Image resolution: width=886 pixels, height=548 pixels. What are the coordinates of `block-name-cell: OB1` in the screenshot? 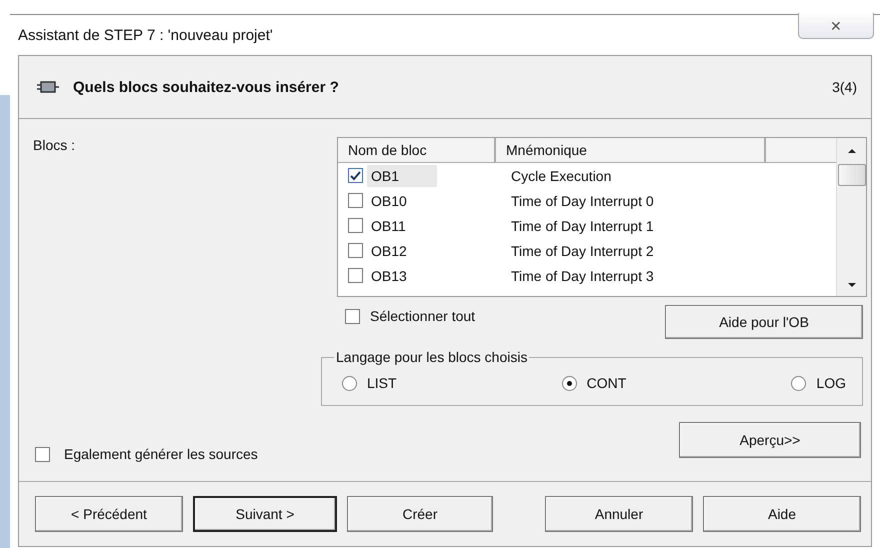 It's located at (402, 175).